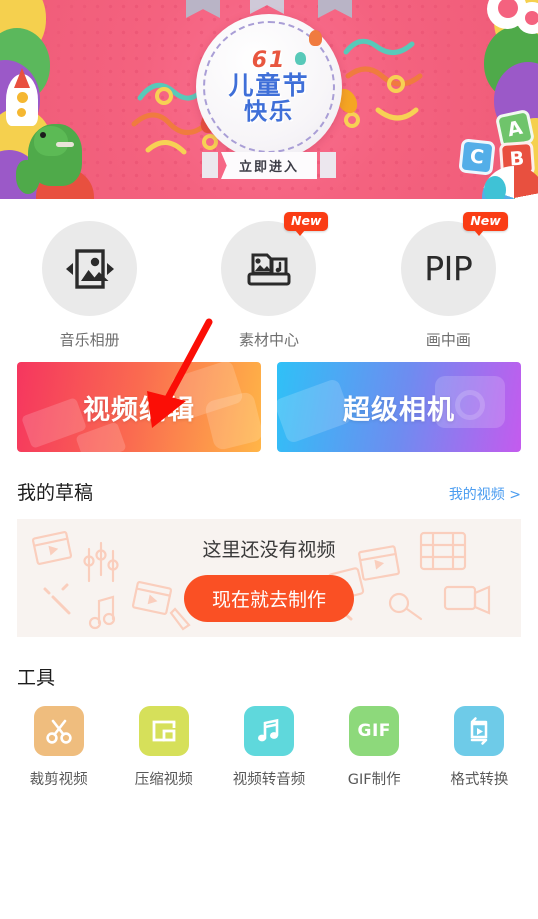 This screenshot has width=538, height=919. What do you see at coordinates (269, 478) in the screenshot?
I see `drafts-section-header: 我的草稿 我的视频 >` at bounding box center [269, 478].